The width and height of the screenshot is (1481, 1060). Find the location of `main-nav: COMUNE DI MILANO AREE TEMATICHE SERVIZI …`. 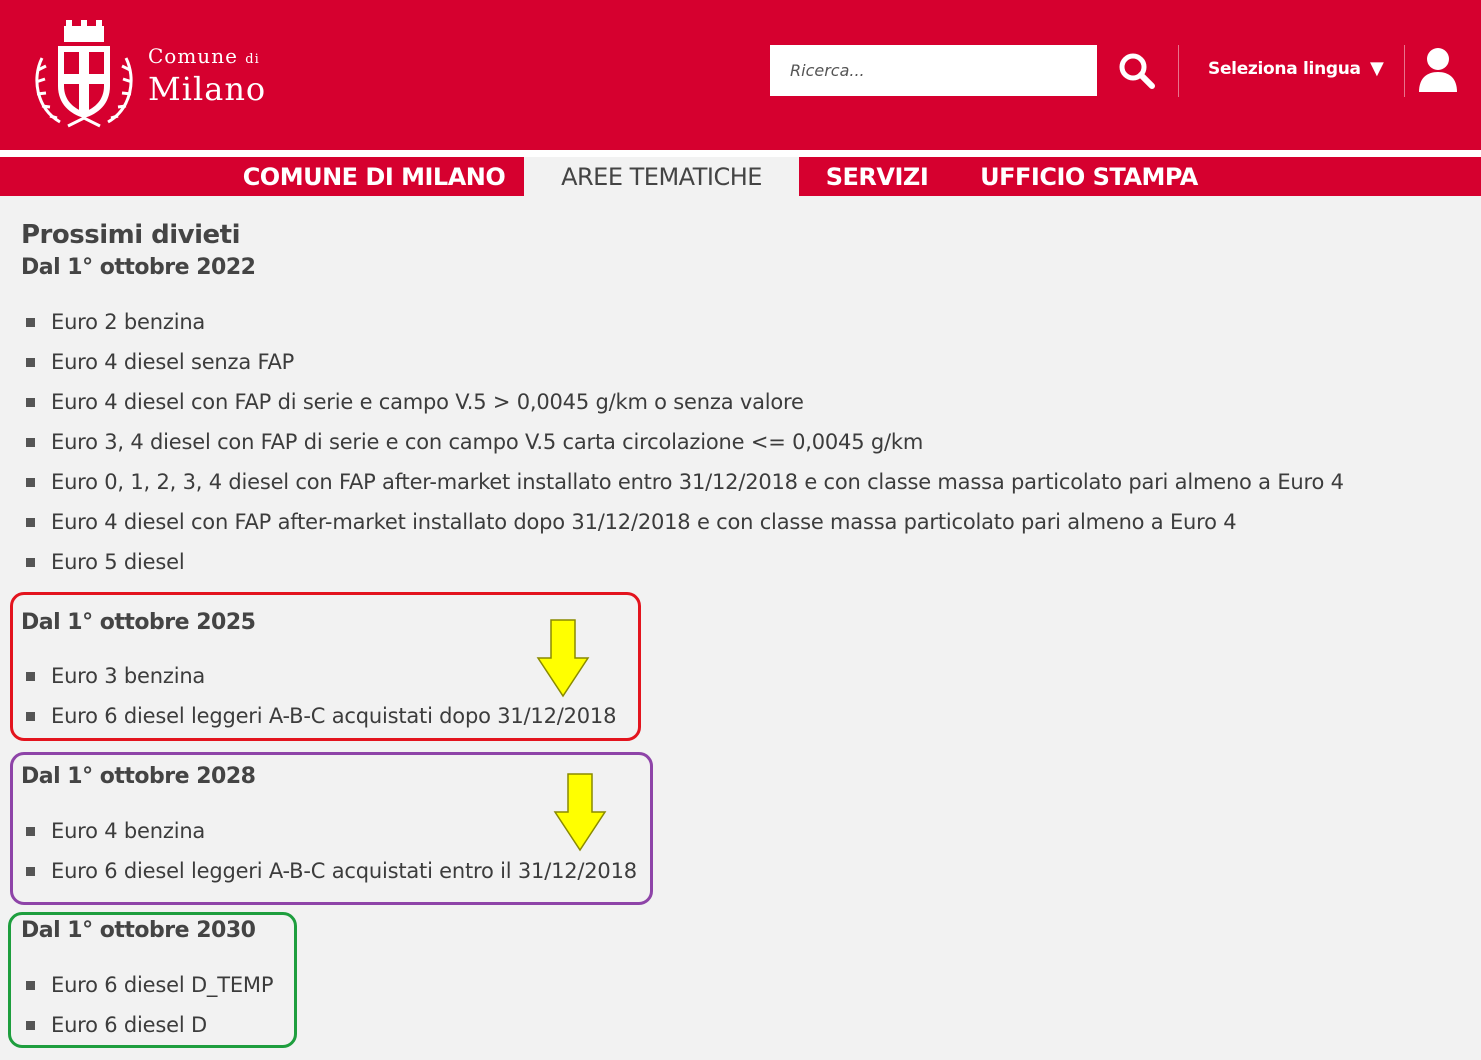

main-nav: COMUNE DI MILANO AREE TEMATICHE SERVIZI … is located at coordinates (740, 176).